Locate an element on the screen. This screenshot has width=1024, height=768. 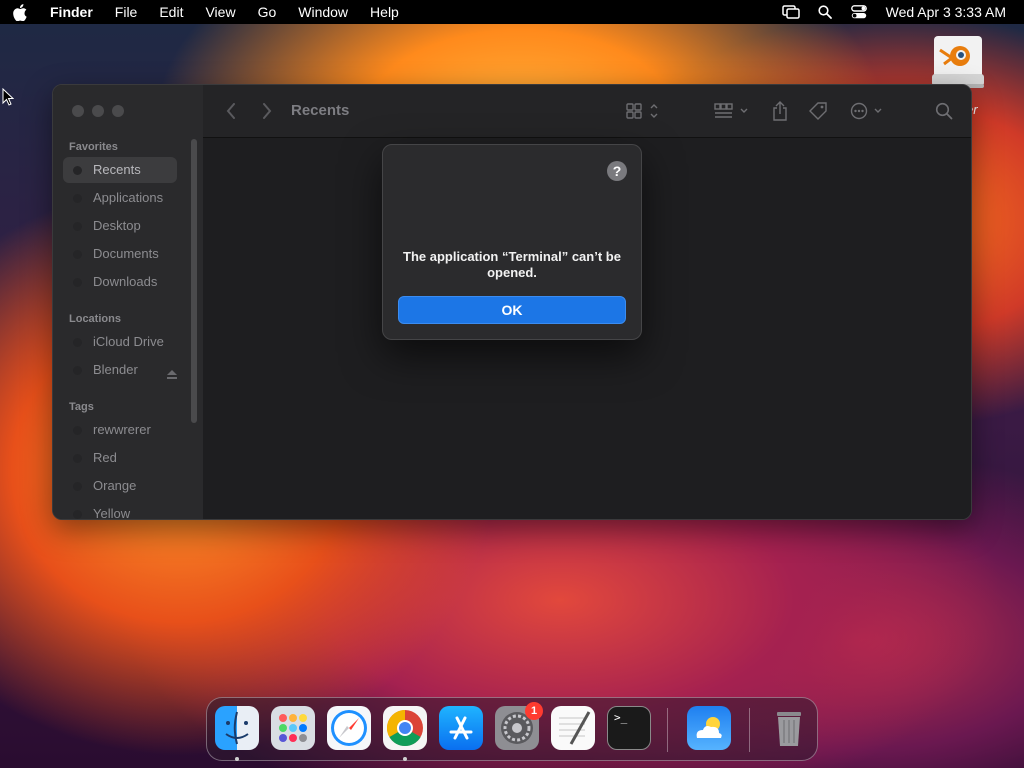
desktop-folder-icon is located at coordinates (77, 226).